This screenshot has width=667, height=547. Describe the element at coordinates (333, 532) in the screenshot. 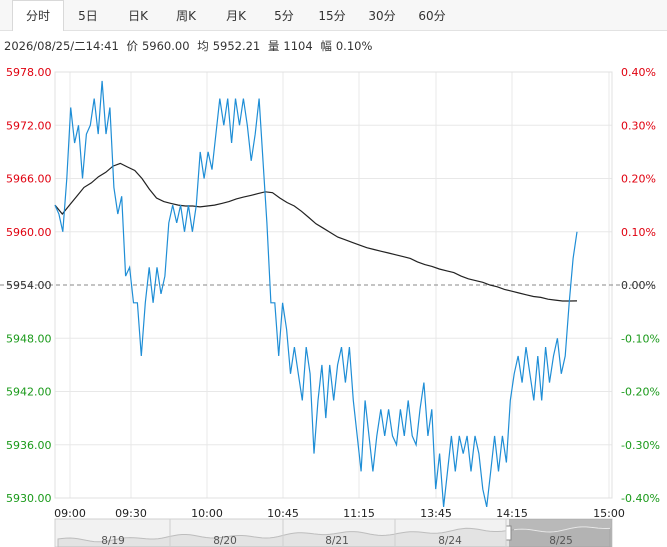

I see `range-navigator: 8/19 8/20 8/21 8/24 8/25` at that location.